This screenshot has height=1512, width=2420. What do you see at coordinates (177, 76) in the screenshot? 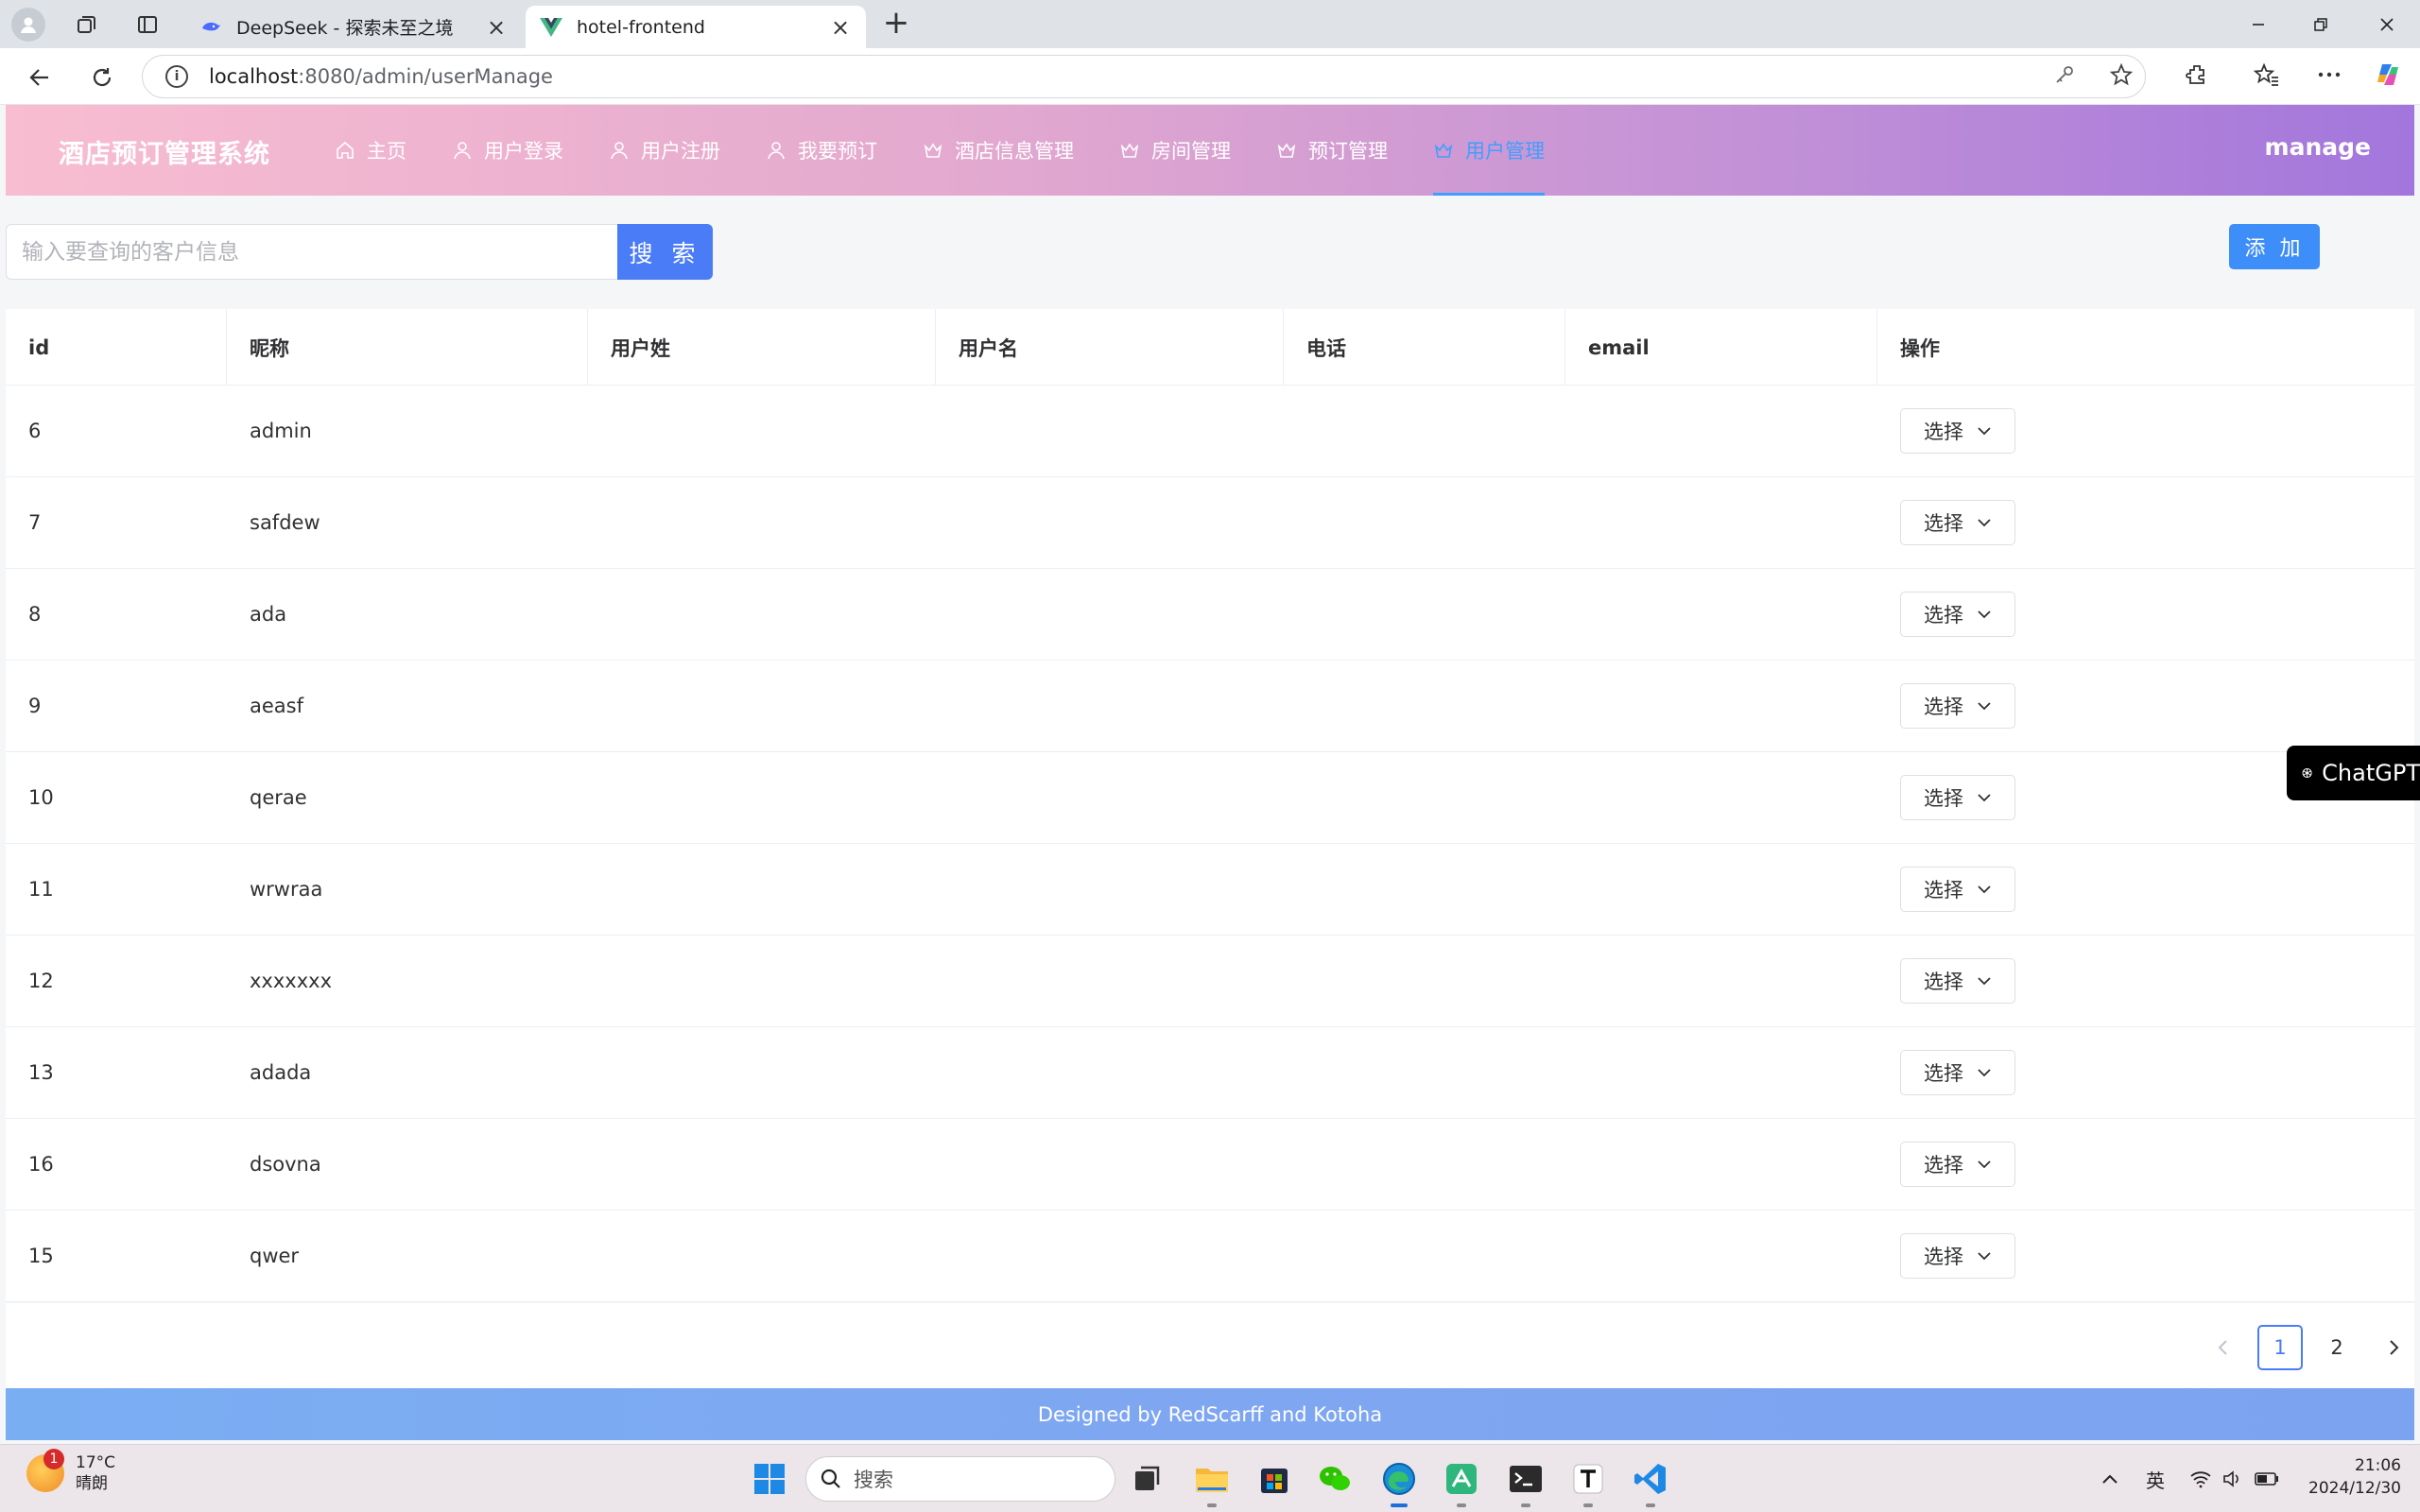
I see `site-info-icon: i` at bounding box center [177, 76].